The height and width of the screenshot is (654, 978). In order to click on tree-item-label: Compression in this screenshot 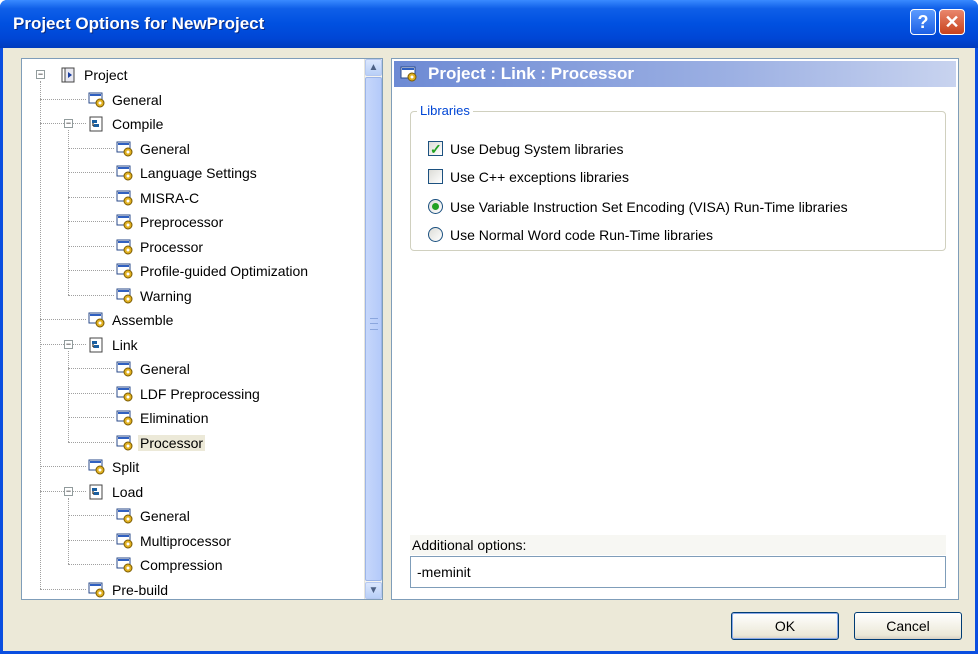, I will do `click(181, 565)`.